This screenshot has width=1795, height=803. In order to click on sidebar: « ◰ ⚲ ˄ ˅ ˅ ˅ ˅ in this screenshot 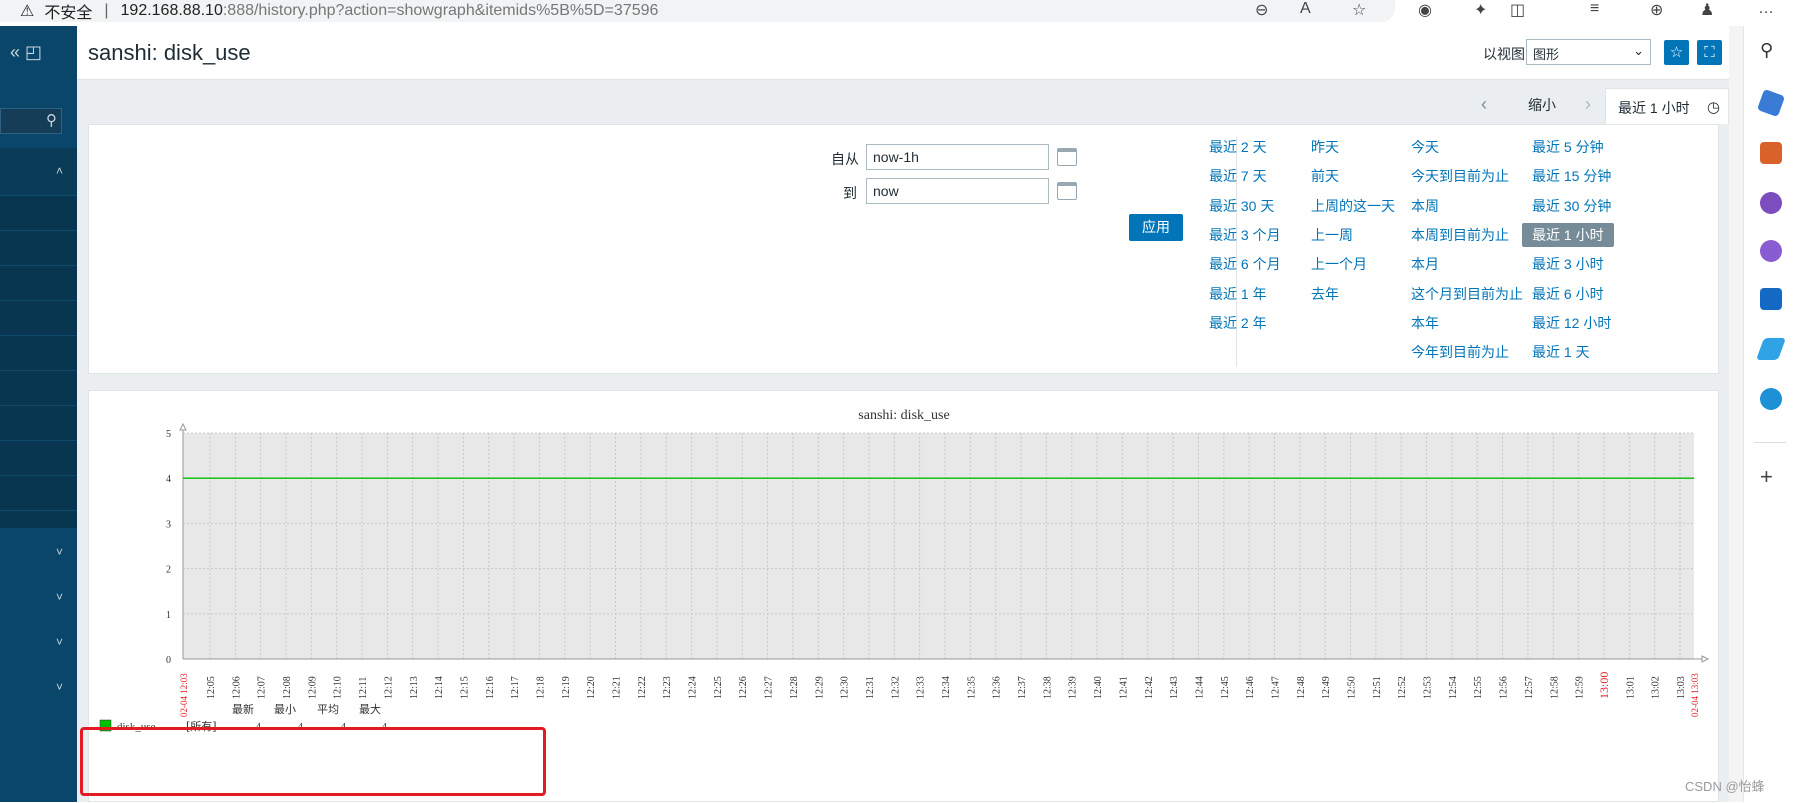, I will do `click(38, 414)`.